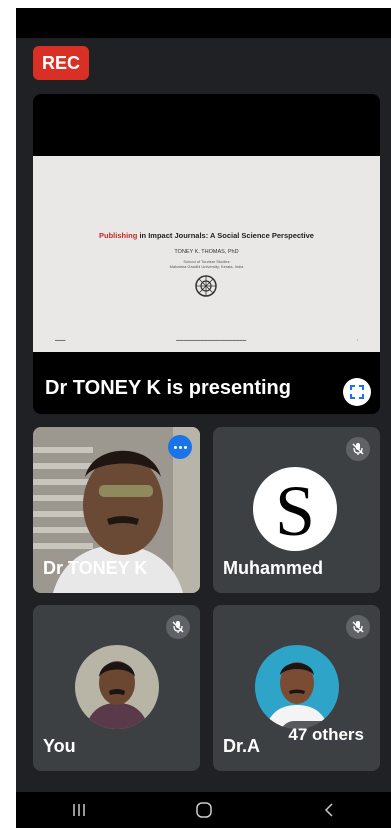  What do you see at coordinates (61, 63) in the screenshot?
I see `recording-badge: REC` at bounding box center [61, 63].